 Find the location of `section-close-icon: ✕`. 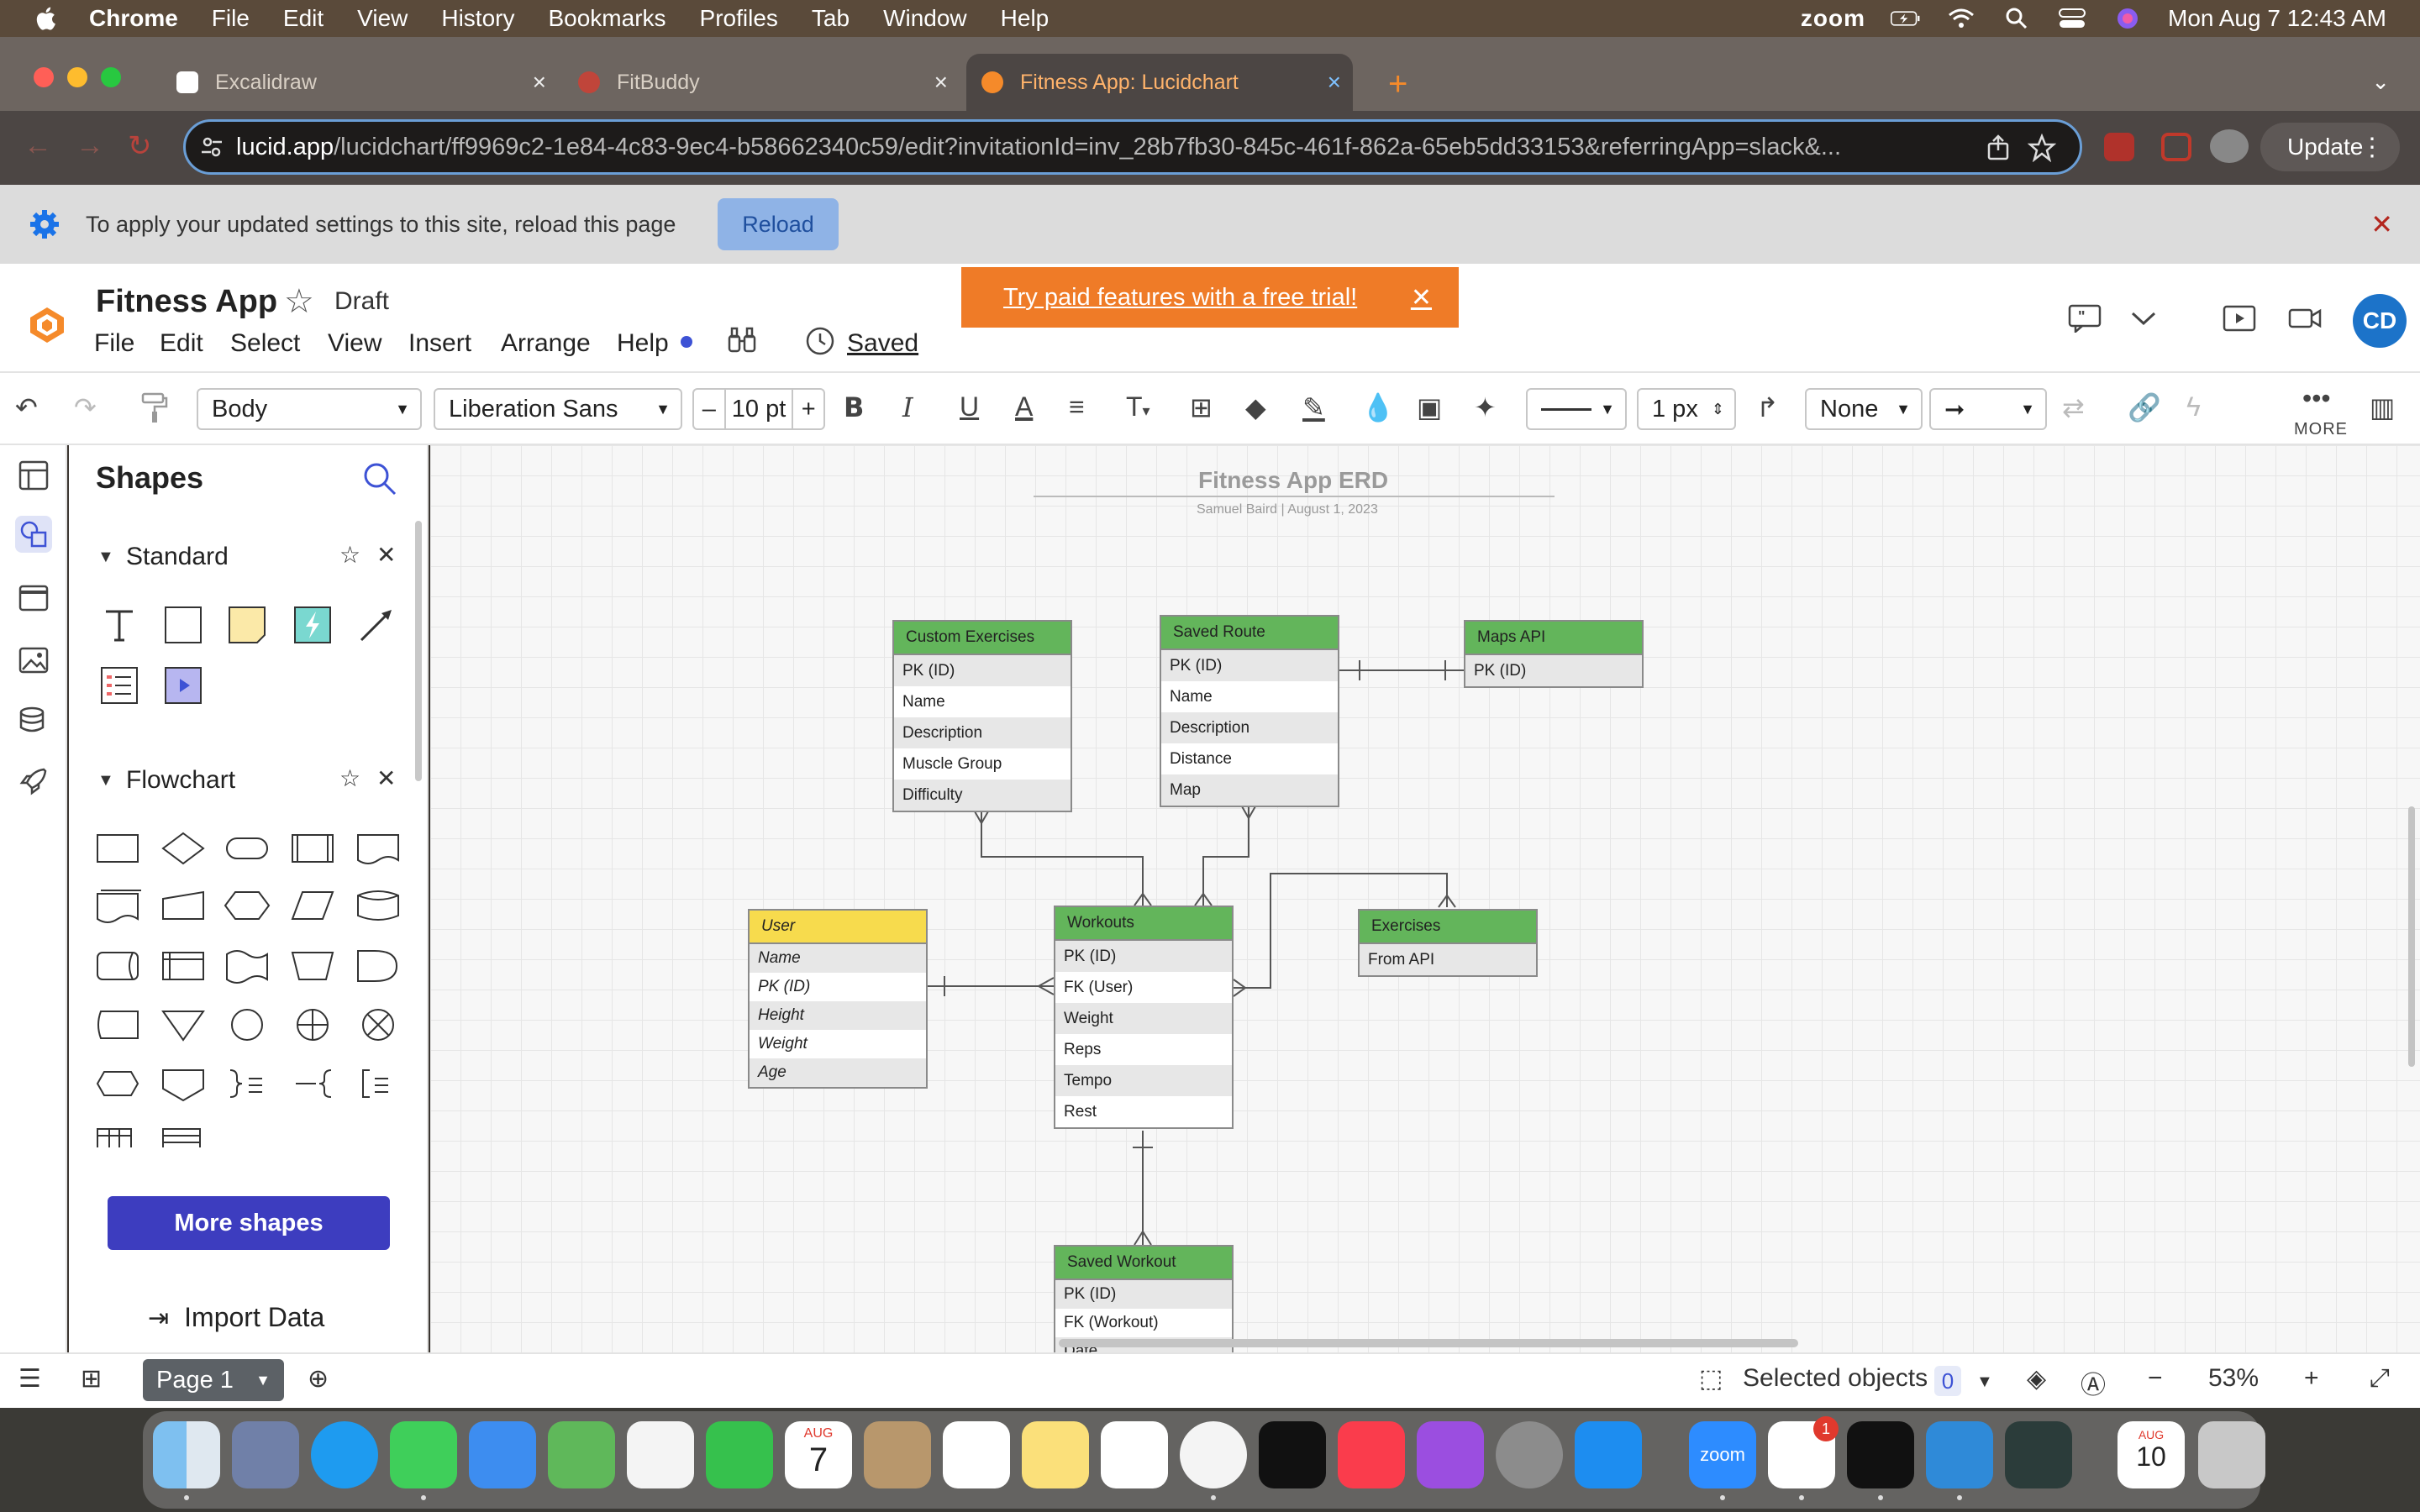

section-close-icon: ✕ is located at coordinates (386, 555).